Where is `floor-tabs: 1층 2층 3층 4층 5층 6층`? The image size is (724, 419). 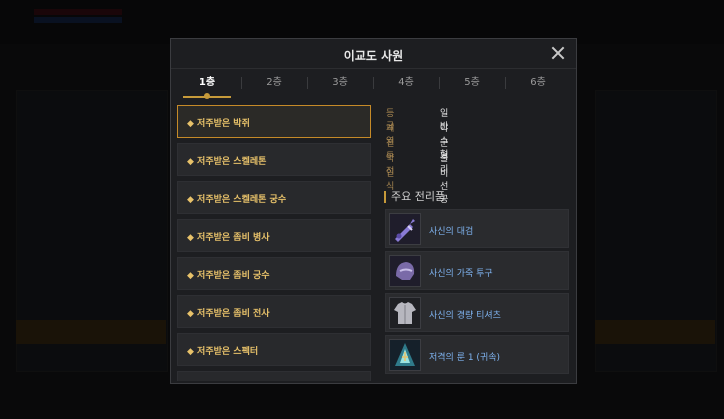
floor-tabs: 1층 2층 3층 4층 5층 6층 is located at coordinates (374, 84).